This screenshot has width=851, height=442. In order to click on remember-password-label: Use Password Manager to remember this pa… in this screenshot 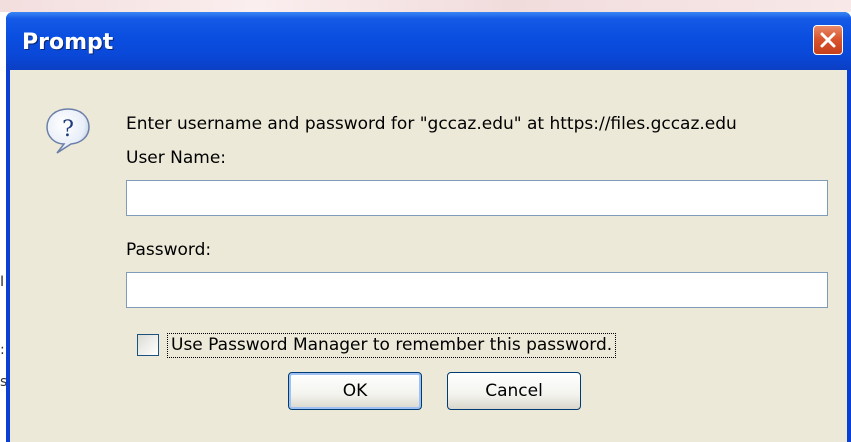, I will do `click(392, 345)`.